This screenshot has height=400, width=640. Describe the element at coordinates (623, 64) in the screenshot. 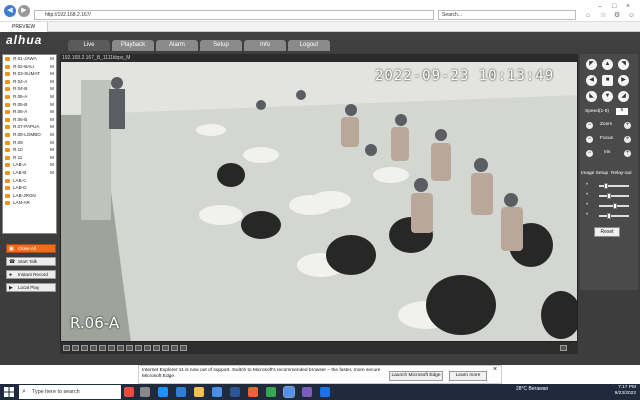

I see `ptz-up-right-icon: ◥` at that location.